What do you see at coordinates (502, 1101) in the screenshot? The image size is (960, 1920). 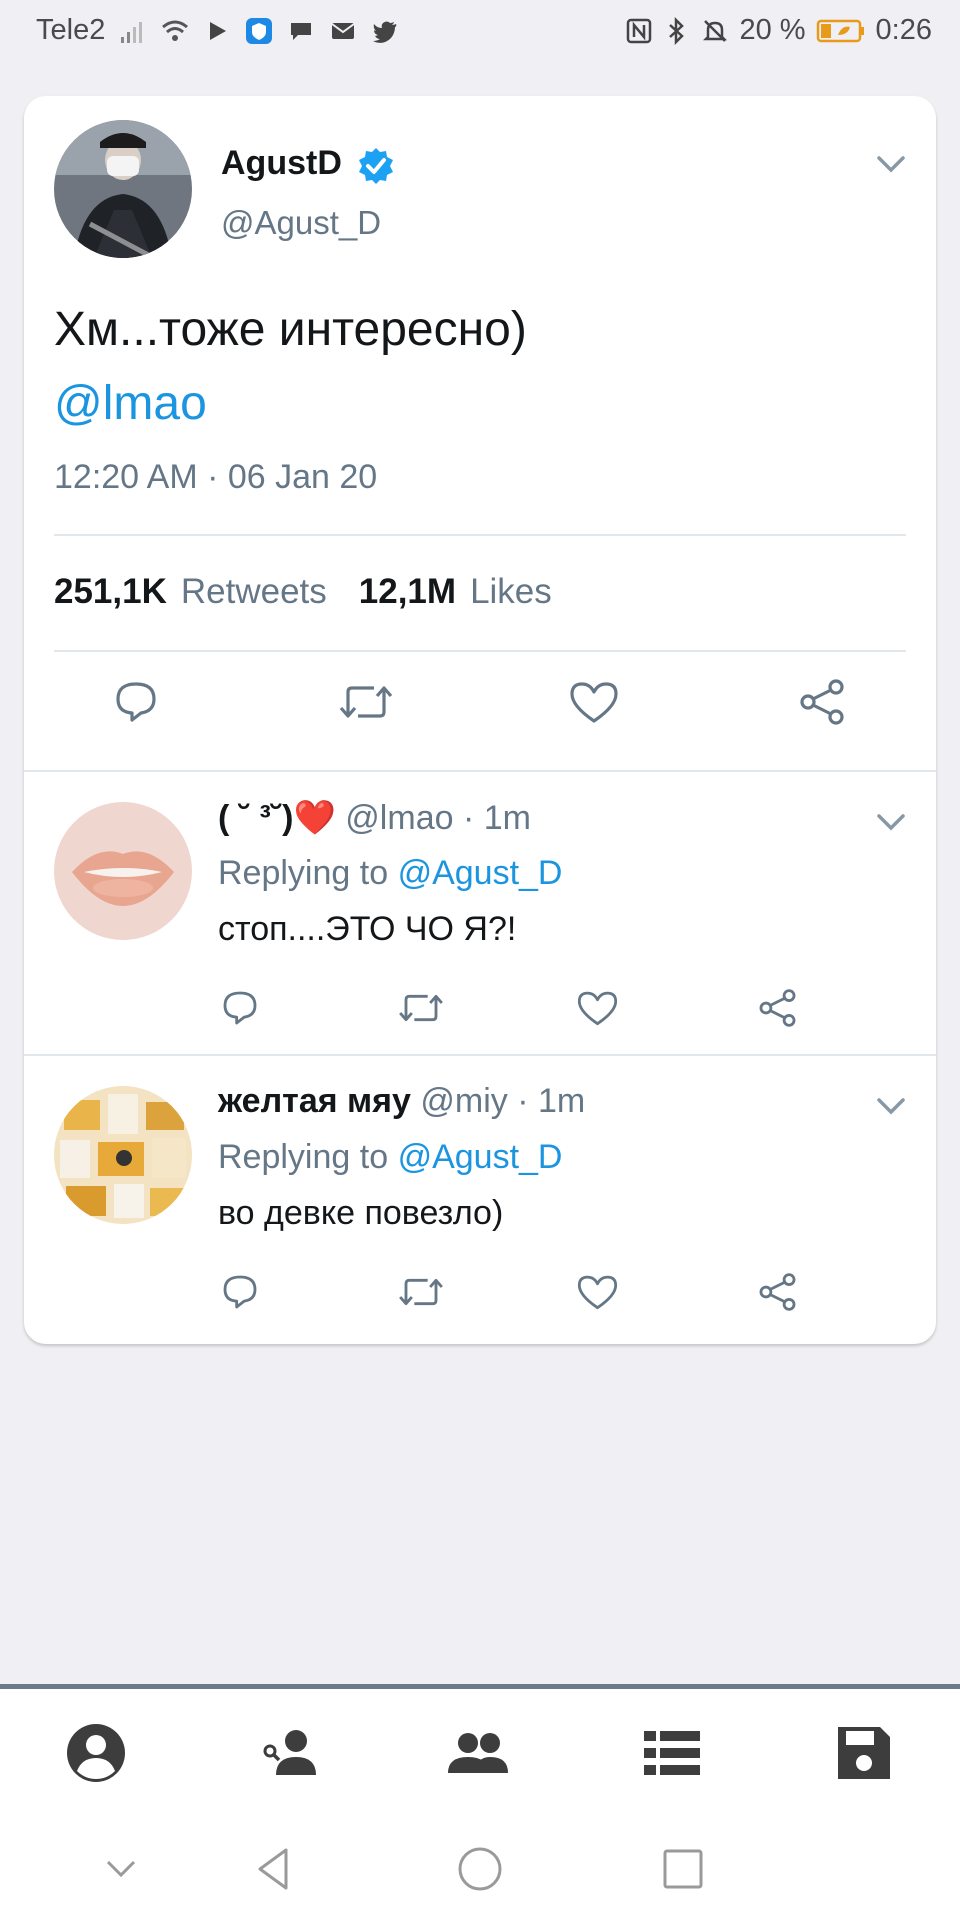 I see `reply-author-meta: @miy · 1m` at bounding box center [502, 1101].